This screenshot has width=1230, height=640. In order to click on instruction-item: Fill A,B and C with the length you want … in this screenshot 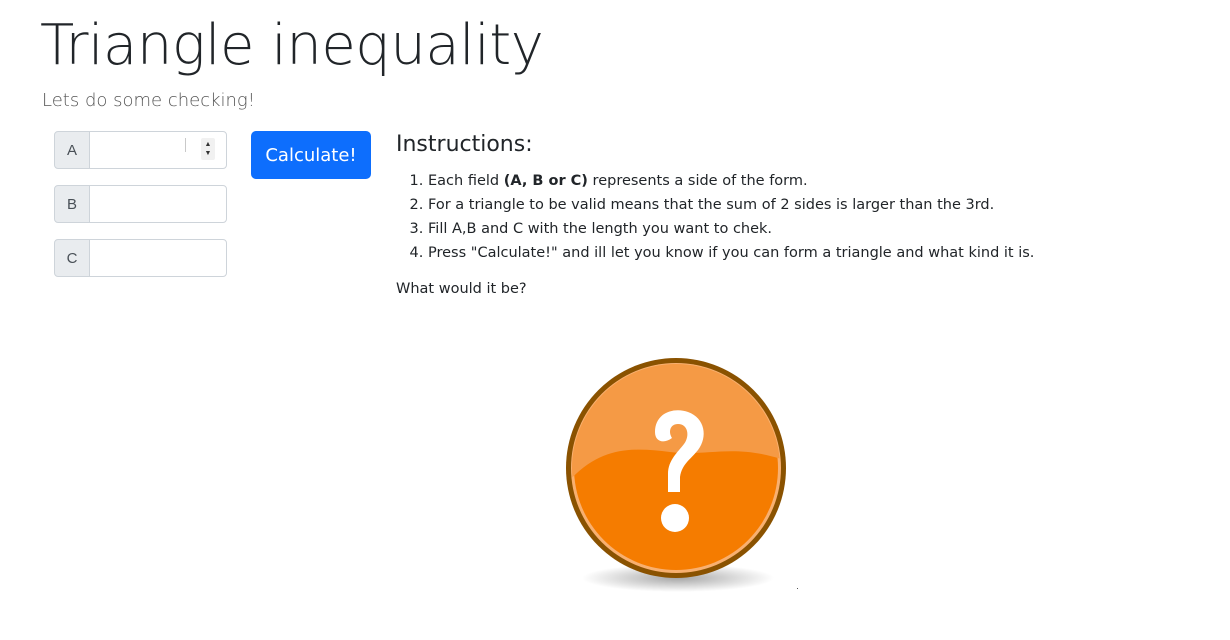, I will do `click(731, 229)`.